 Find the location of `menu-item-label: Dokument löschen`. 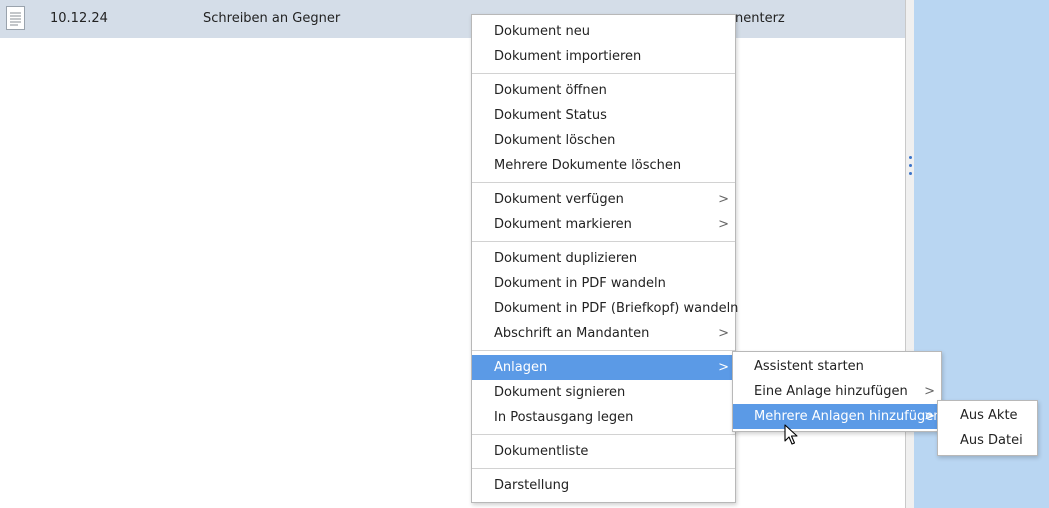

menu-item-label: Dokument löschen is located at coordinates (555, 140).